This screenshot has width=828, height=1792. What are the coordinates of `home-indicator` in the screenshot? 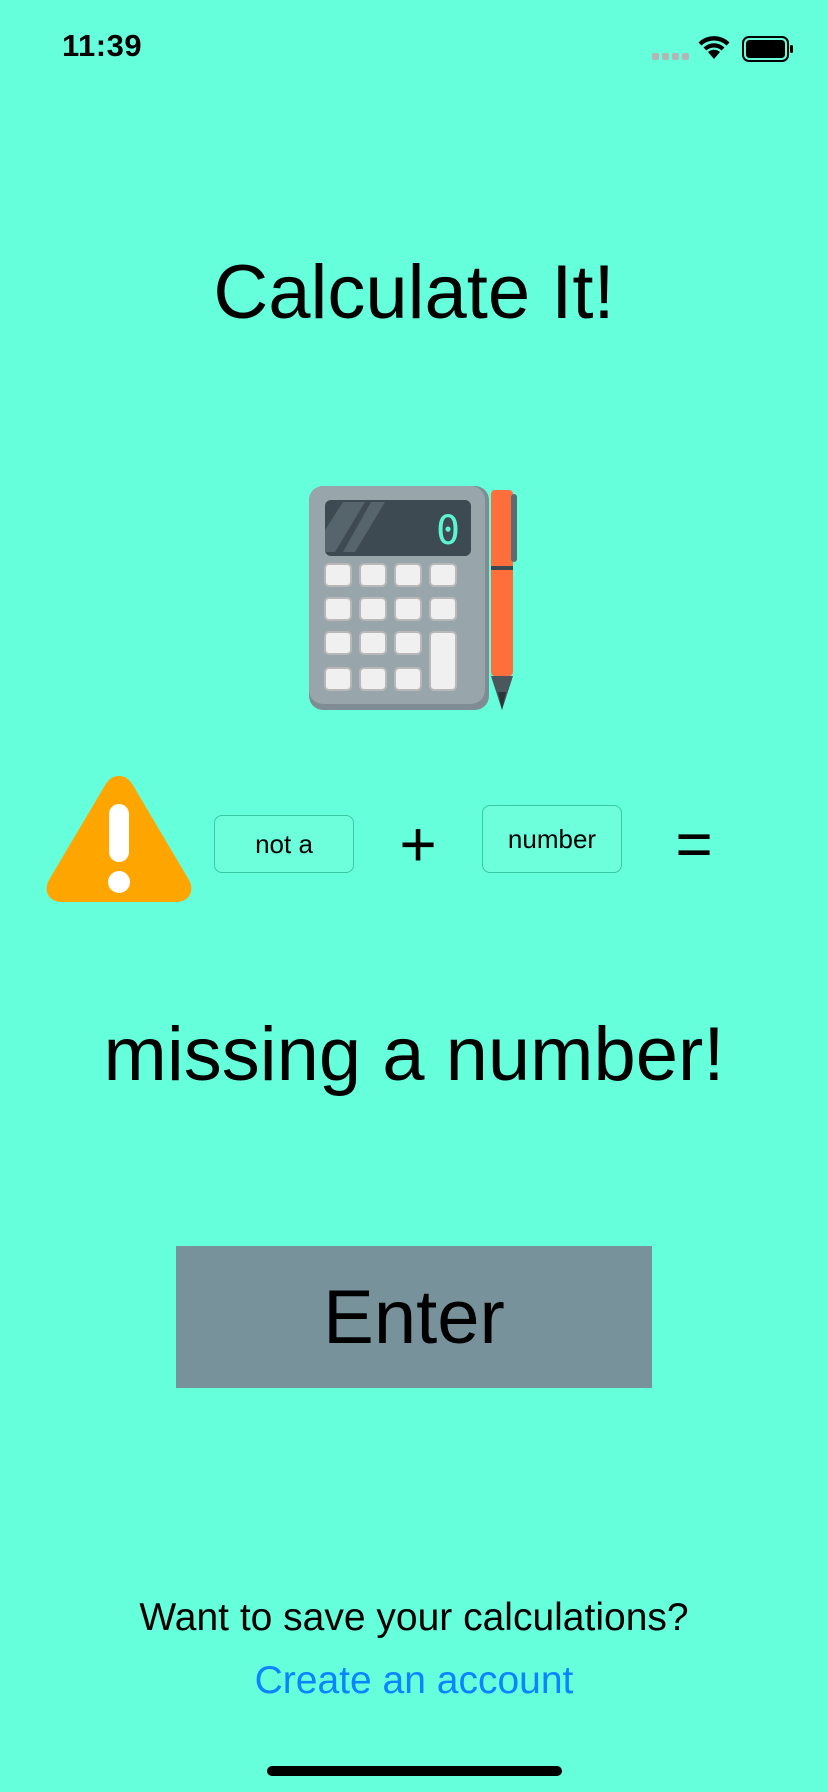 It's located at (414, 1771).